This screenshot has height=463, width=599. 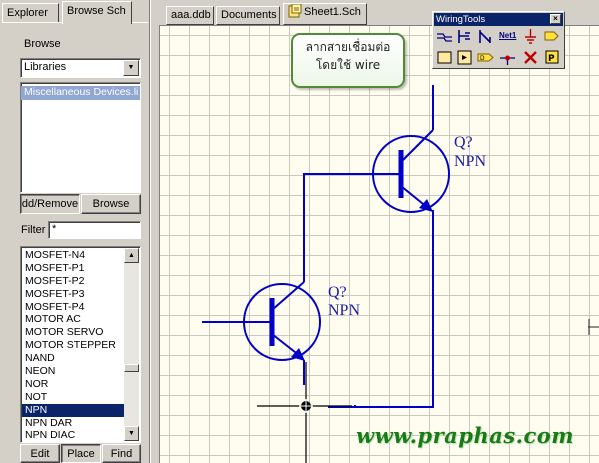 What do you see at coordinates (411, 171) in the screenshot?
I see `transistor-q2` at bounding box center [411, 171].